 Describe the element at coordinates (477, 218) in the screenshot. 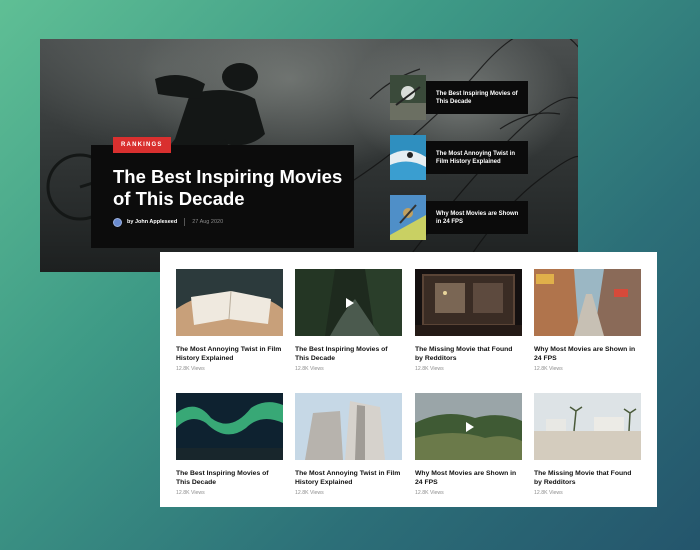

I see `side-article-title: Why Most Movies are Shown in 24 FPS` at that location.